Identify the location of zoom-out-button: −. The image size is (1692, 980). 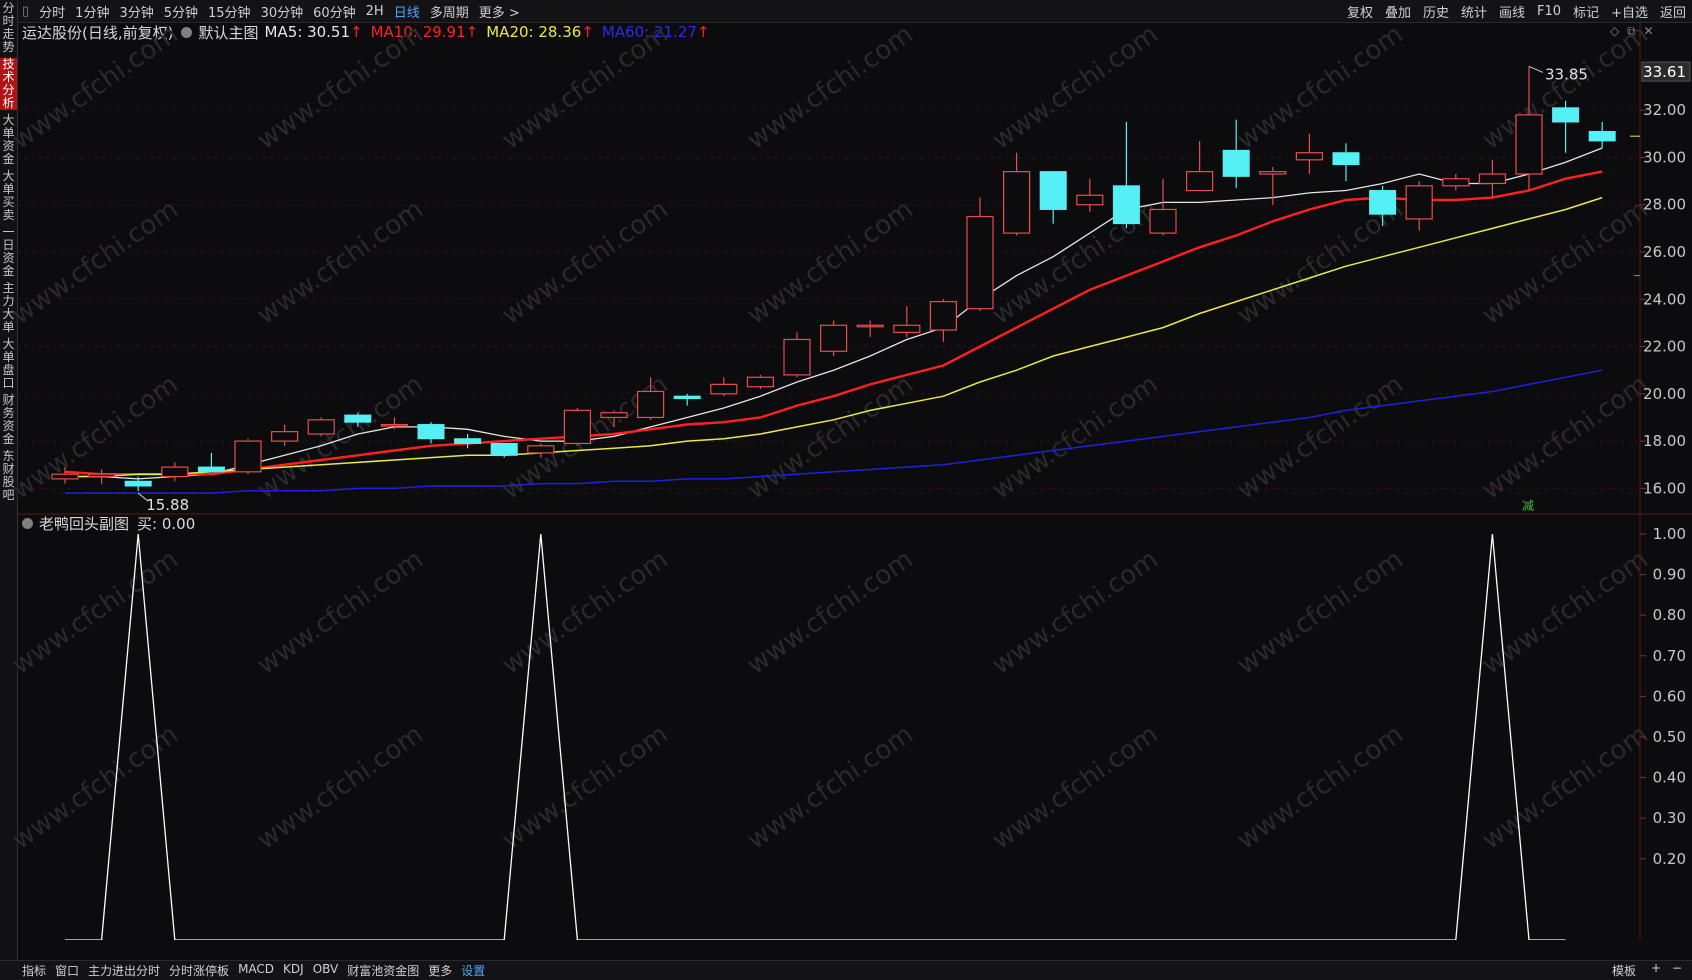
(1677, 968).